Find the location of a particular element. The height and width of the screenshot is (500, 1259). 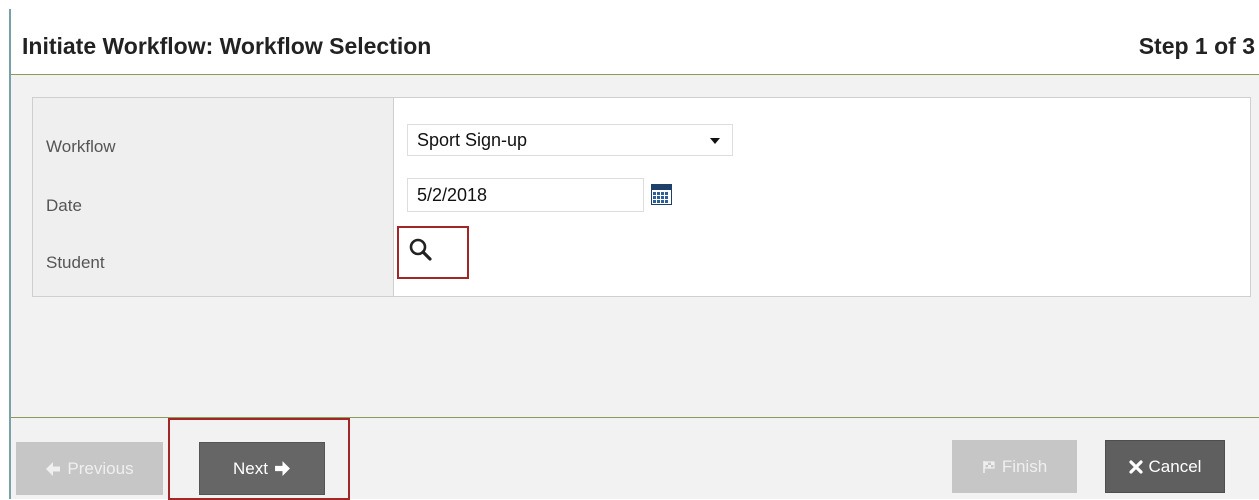

finish-button: Finish is located at coordinates (1014, 466).